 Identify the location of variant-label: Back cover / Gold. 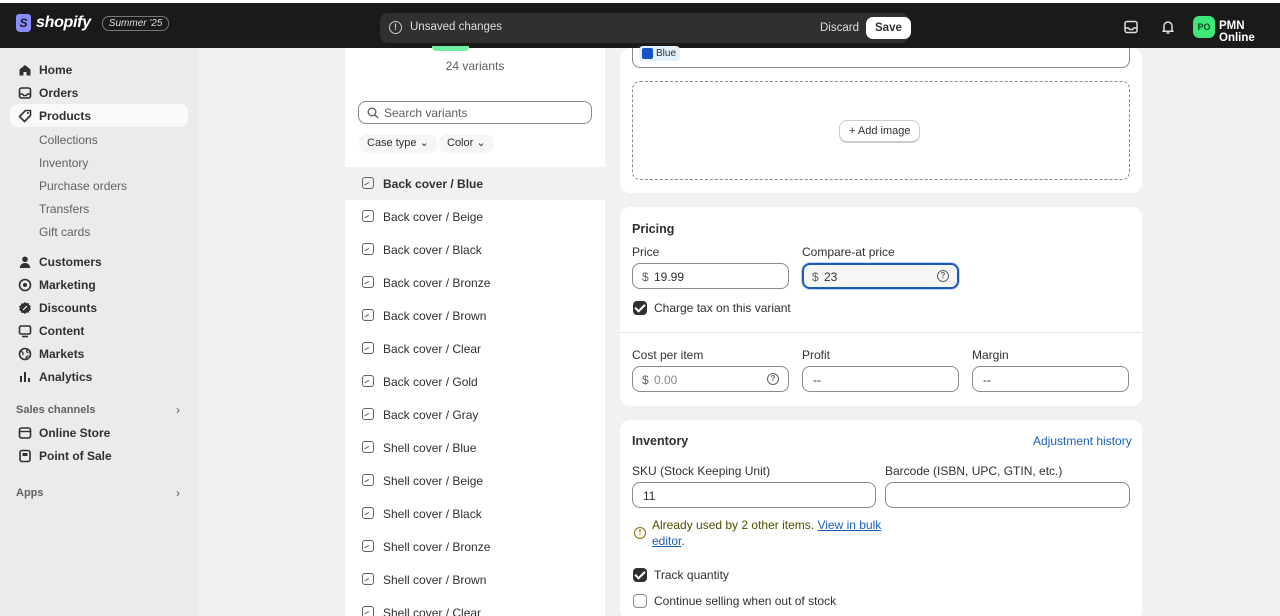
(430, 382).